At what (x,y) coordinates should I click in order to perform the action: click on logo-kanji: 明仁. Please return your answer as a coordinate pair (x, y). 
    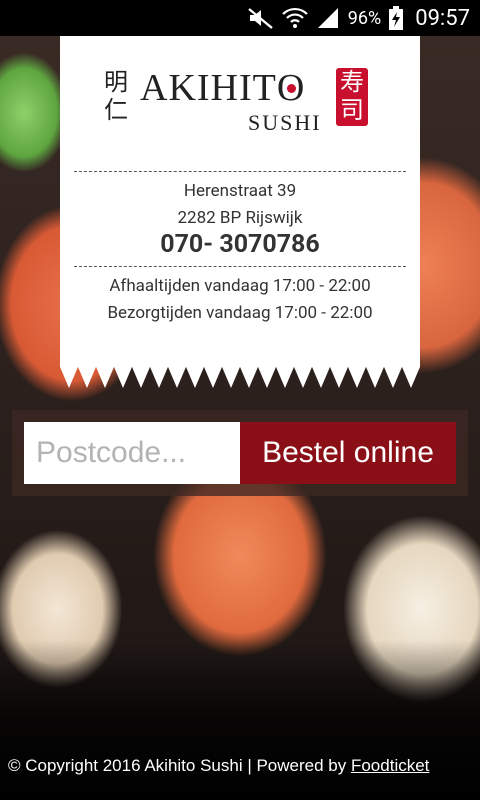
    Looking at the image, I should click on (116, 96).